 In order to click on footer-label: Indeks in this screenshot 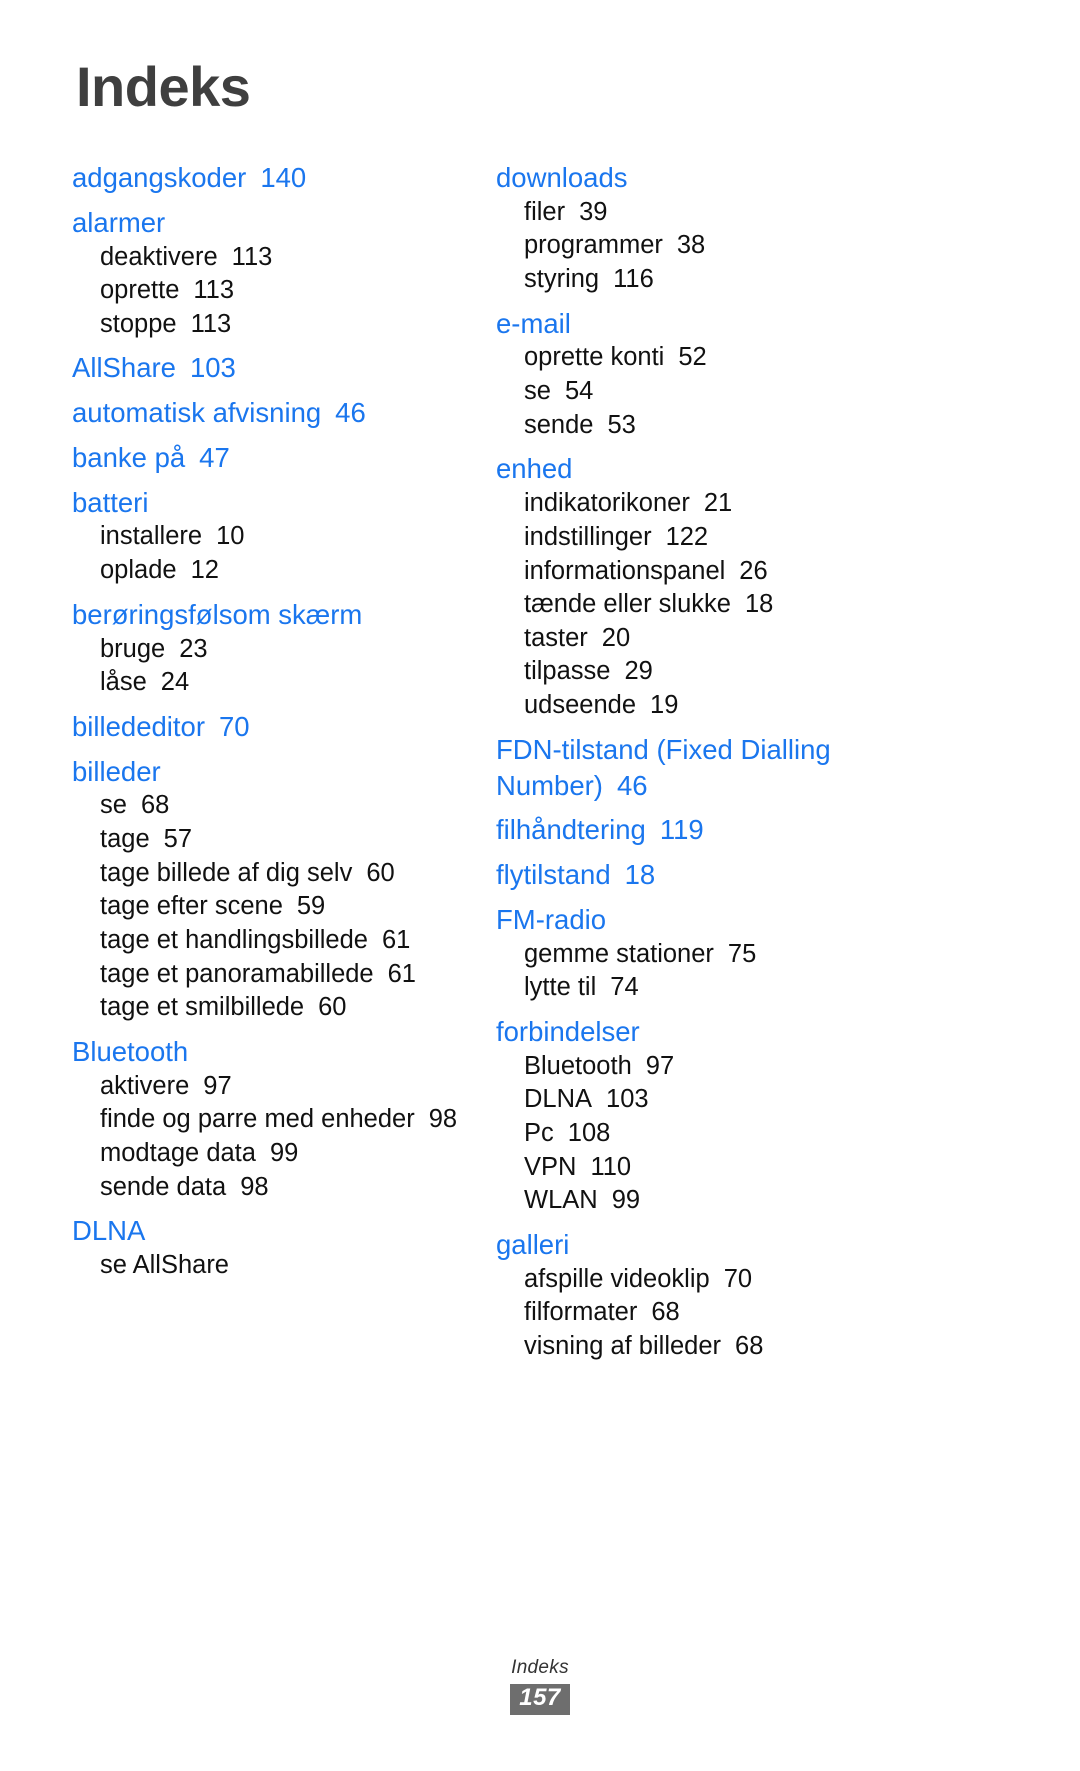, I will do `click(540, 1668)`.